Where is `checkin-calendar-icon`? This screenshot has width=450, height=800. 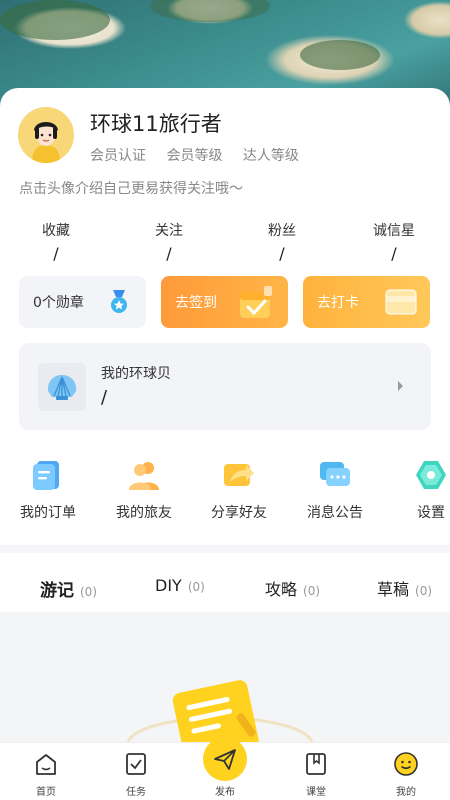 checkin-calendar-icon is located at coordinates (256, 303).